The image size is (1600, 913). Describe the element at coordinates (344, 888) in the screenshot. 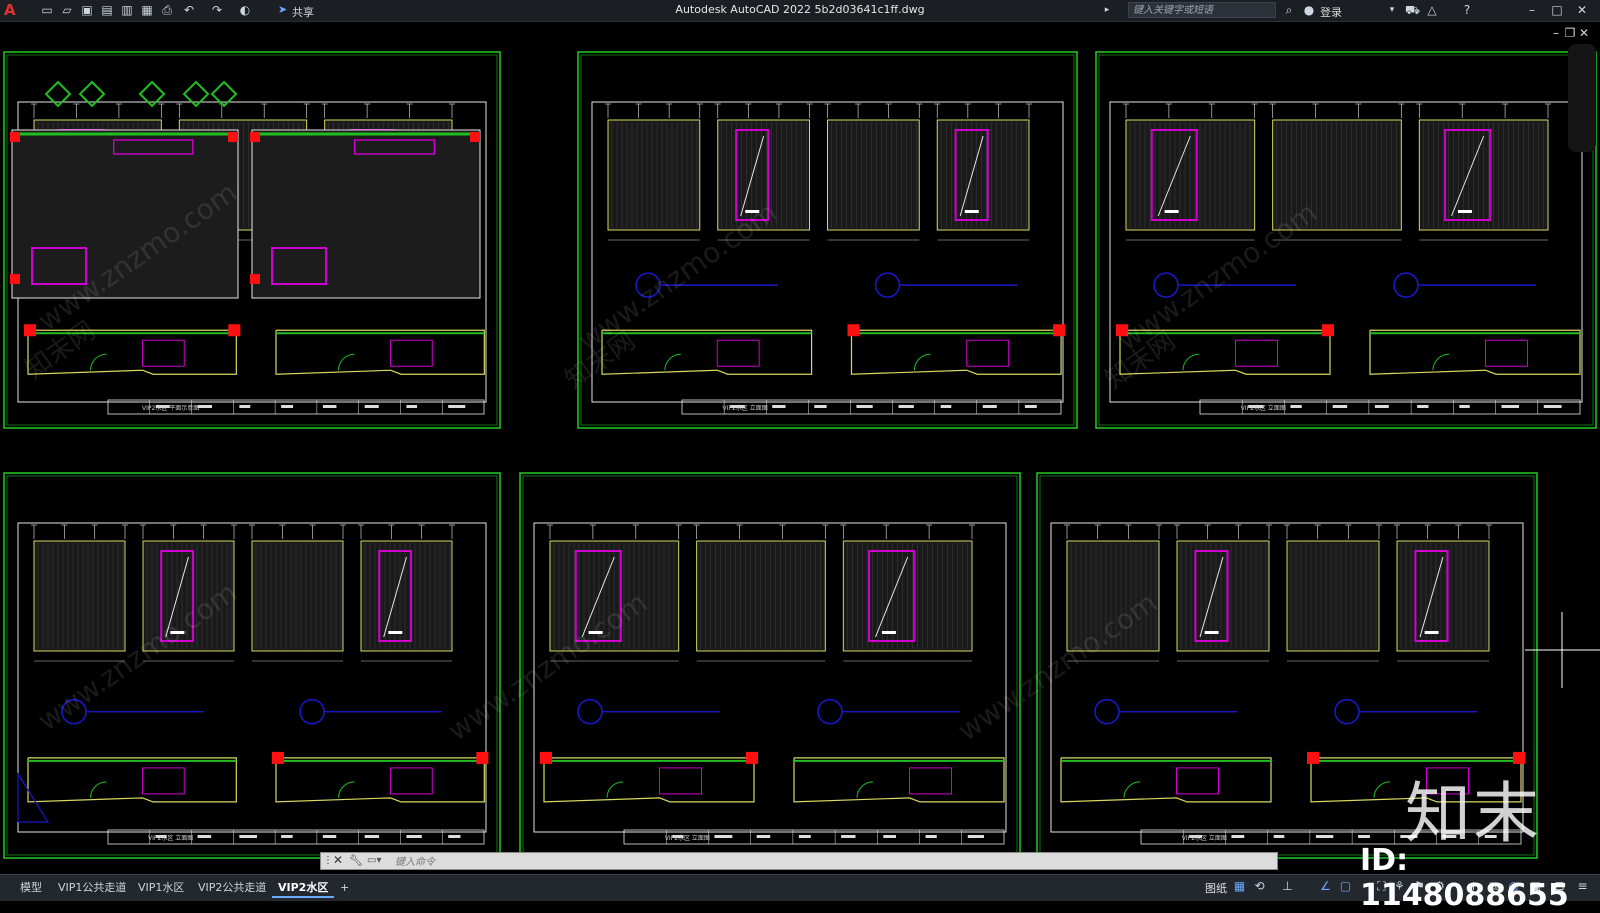

I see `add-layout-icon: +` at that location.